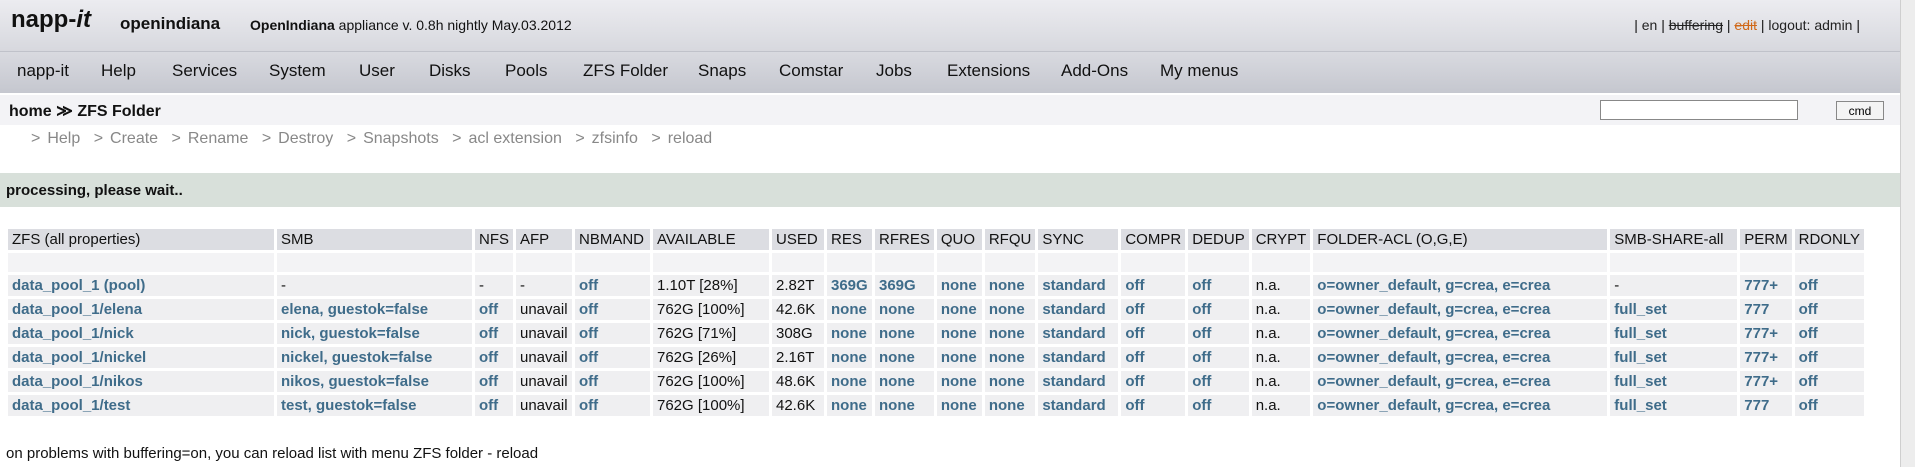  I want to click on brand-logo: napp-it, so click(51, 20).